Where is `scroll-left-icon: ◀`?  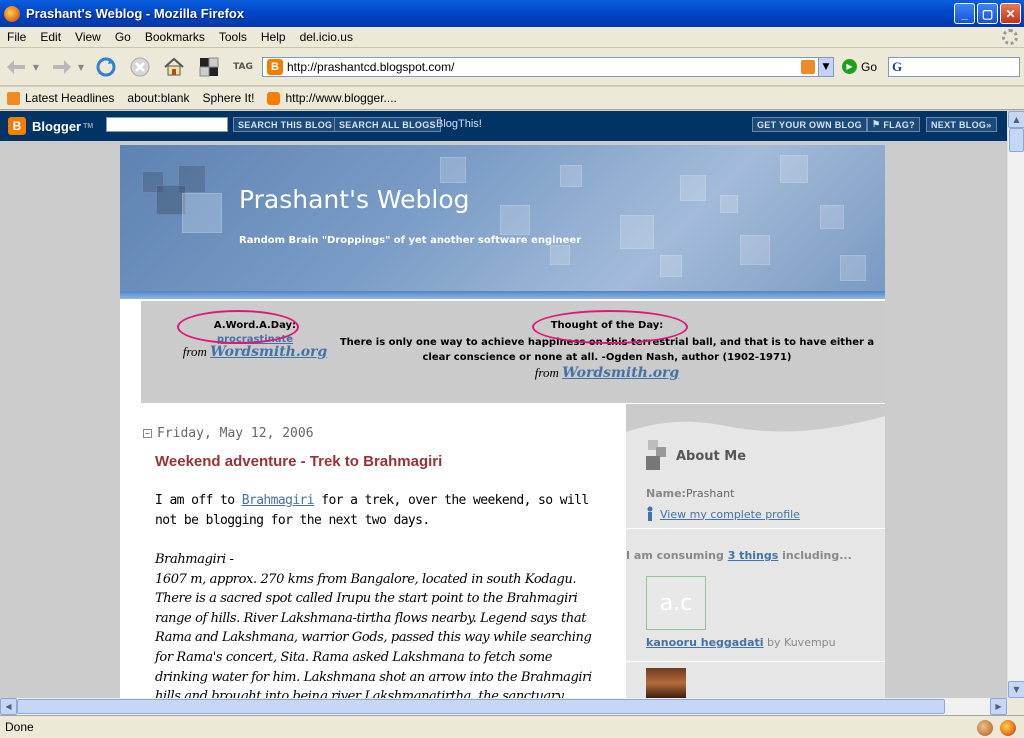 scroll-left-icon: ◀ is located at coordinates (8, 706).